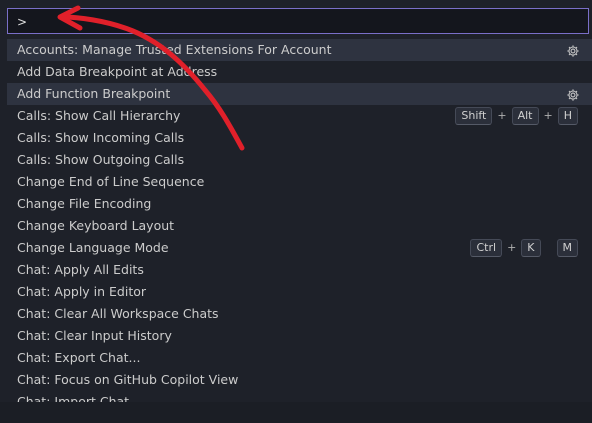  Describe the element at coordinates (474, 116) in the screenshot. I see `key-cap: Shift` at that location.